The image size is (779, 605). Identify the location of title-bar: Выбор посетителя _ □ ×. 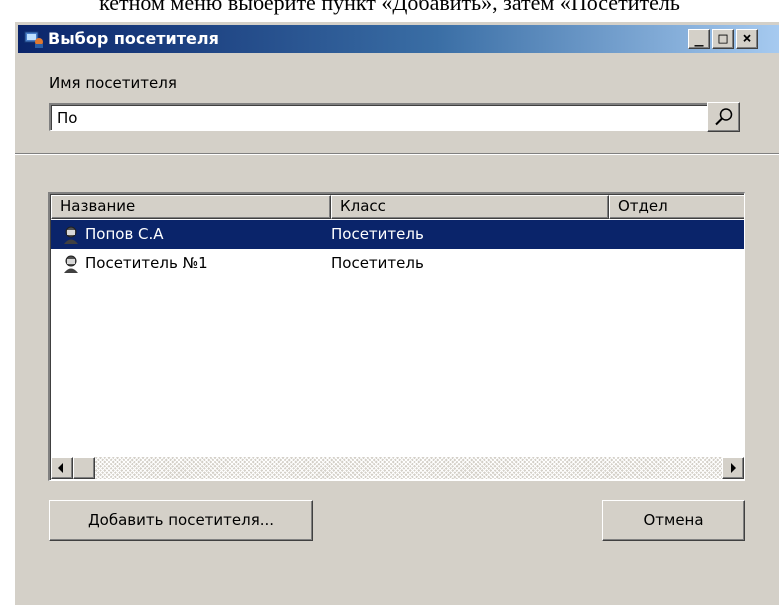
(398, 39).